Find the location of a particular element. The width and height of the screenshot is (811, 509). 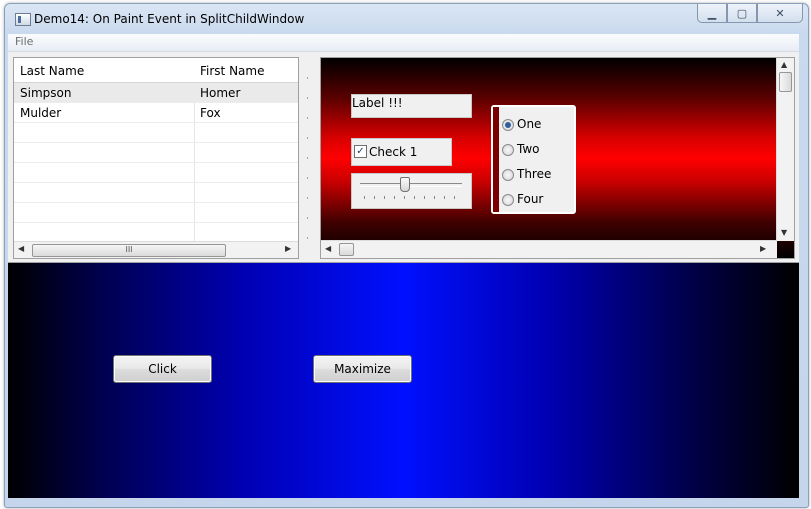

cell-last-name: Mulder is located at coordinates (41, 113).